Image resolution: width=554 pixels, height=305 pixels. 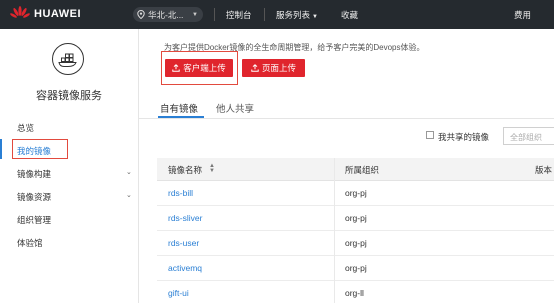 What do you see at coordinates (179, 108) in the screenshot?
I see `tab-own-images: 自有镜像` at bounding box center [179, 108].